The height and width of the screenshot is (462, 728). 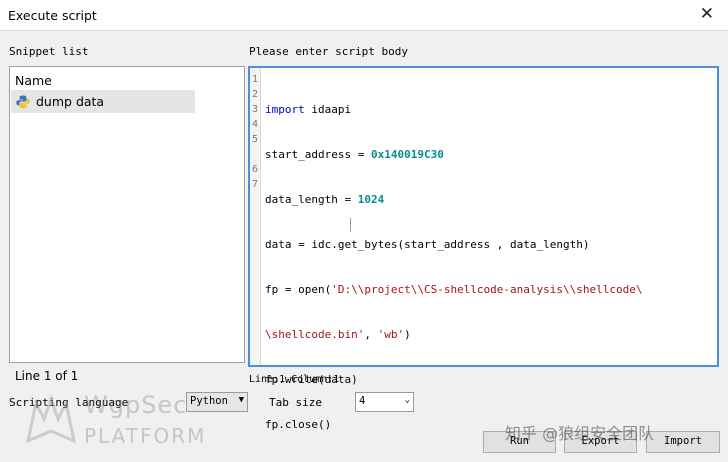 I want to click on zhihu-watermark: 知乎 @狼组安全团队, so click(x=580, y=433).